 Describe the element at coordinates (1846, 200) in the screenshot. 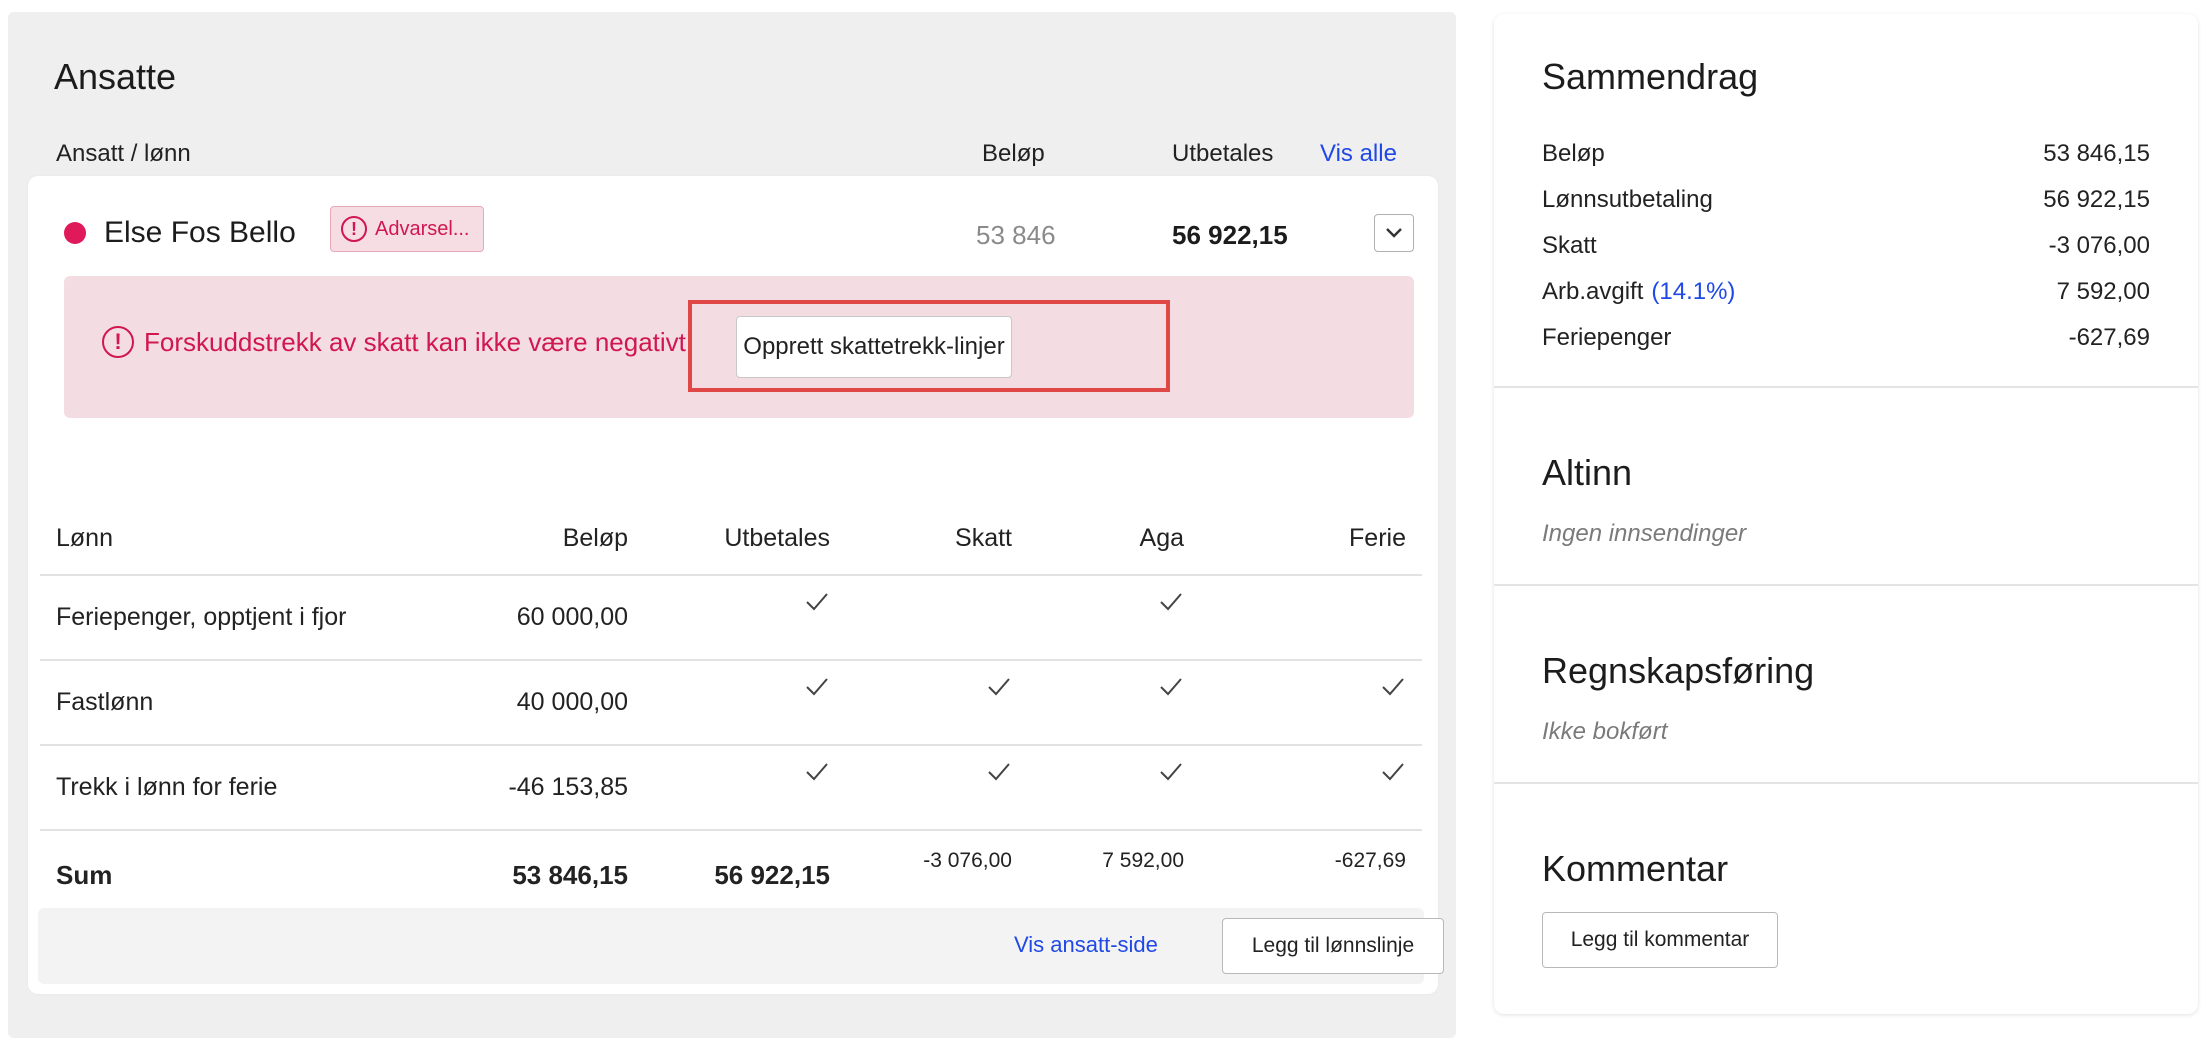

I see `summary-row: Lønnsutbetaling 56 922,15` at that location.